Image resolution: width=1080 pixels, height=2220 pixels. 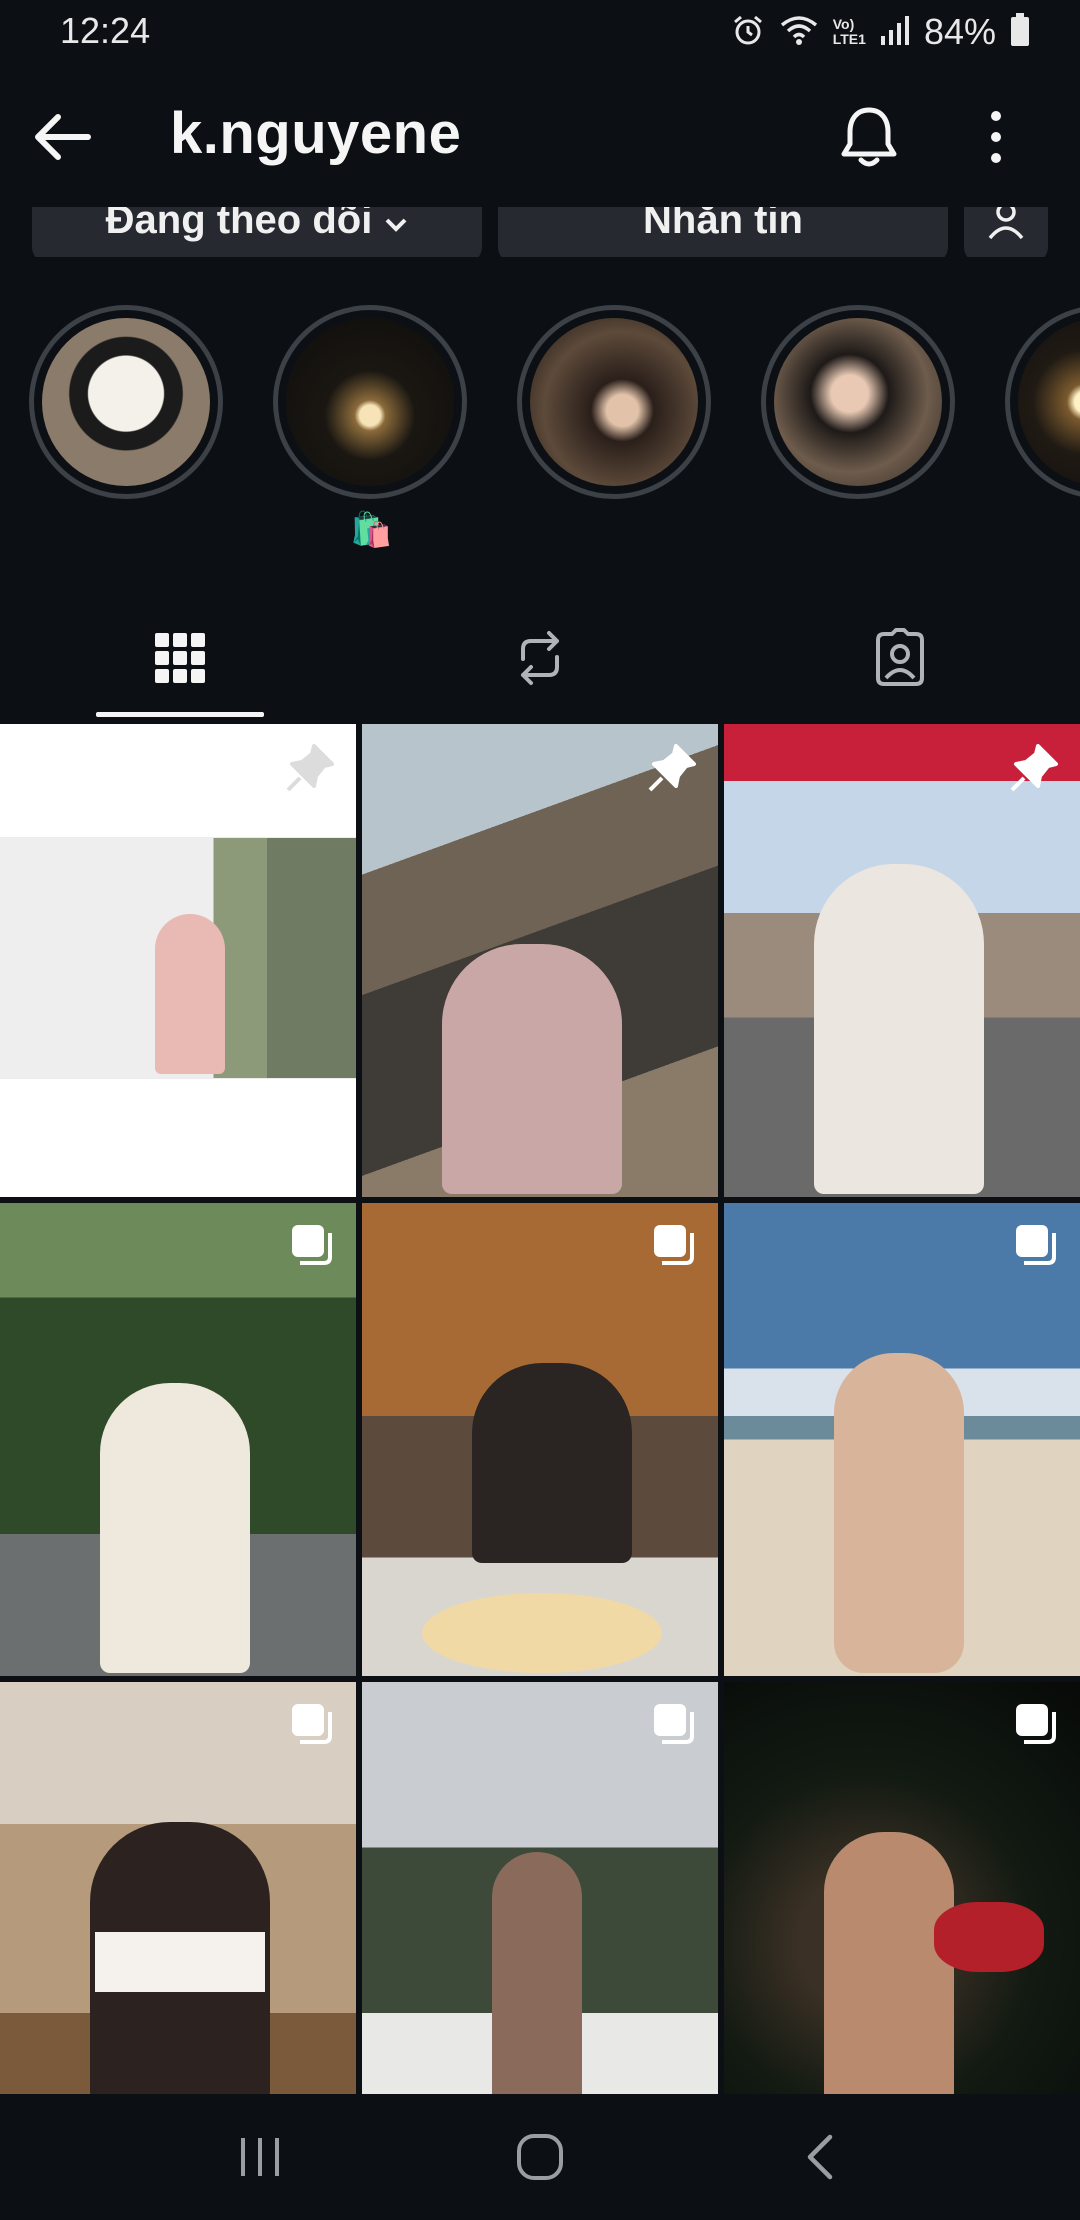 I want to click on tab-posts, so click(x=180, y=657).